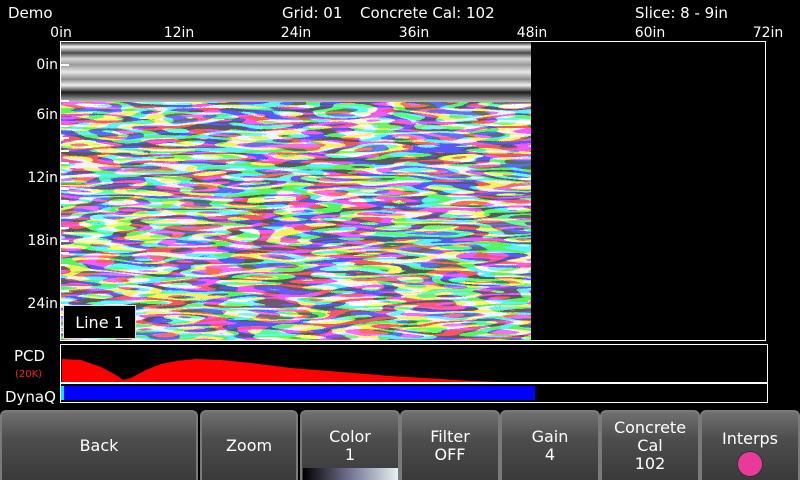  What do you see at coordinates (179, 33) in the screenshot?
I see `h-scale-label: 12in` at bounding box center [179, 33].